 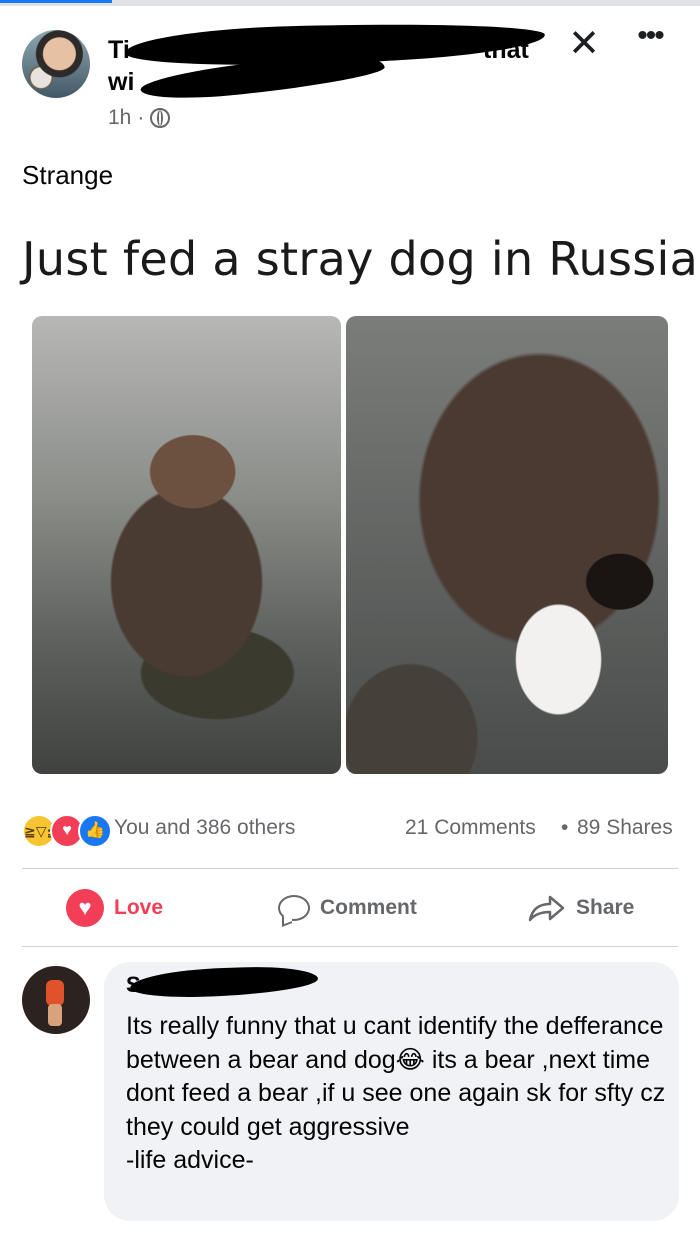 I want to click on love-button: ♥ Love, so click(x=114, y=908).